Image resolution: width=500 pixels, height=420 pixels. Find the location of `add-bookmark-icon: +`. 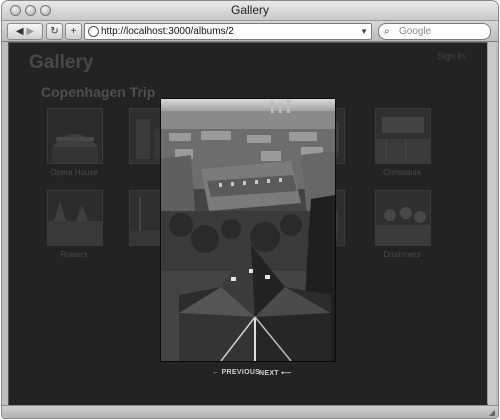

add-bookmark-icon: + is located at coordinates (73, 31).